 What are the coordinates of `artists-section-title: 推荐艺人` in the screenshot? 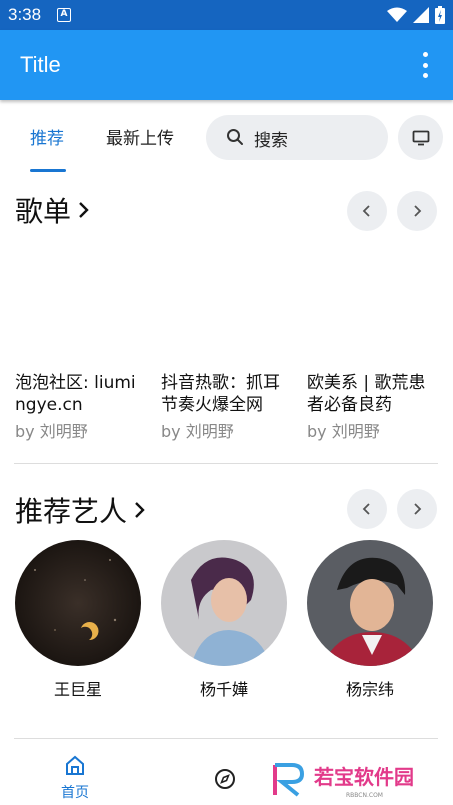 It's located at (81, 510).